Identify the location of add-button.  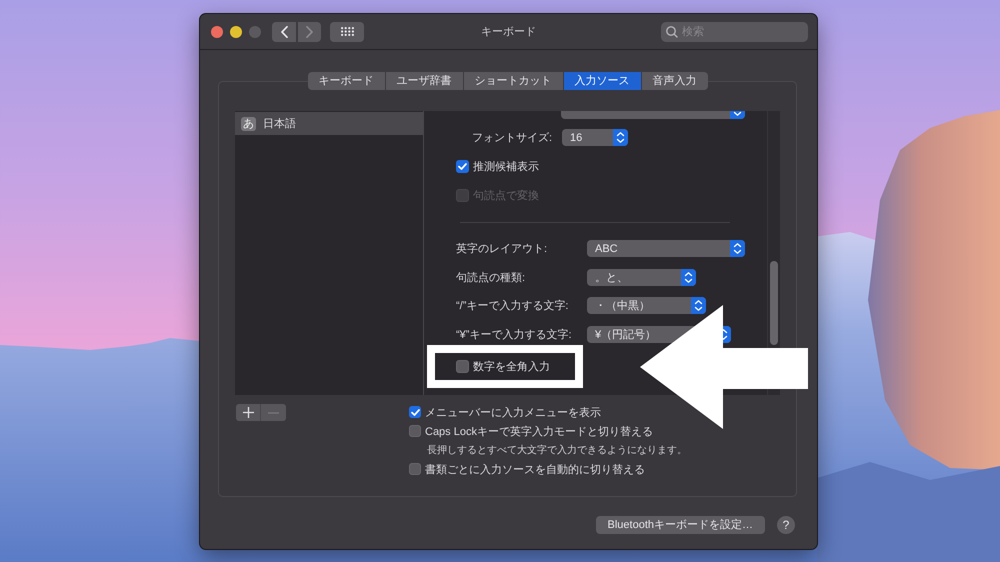
(248, 412).